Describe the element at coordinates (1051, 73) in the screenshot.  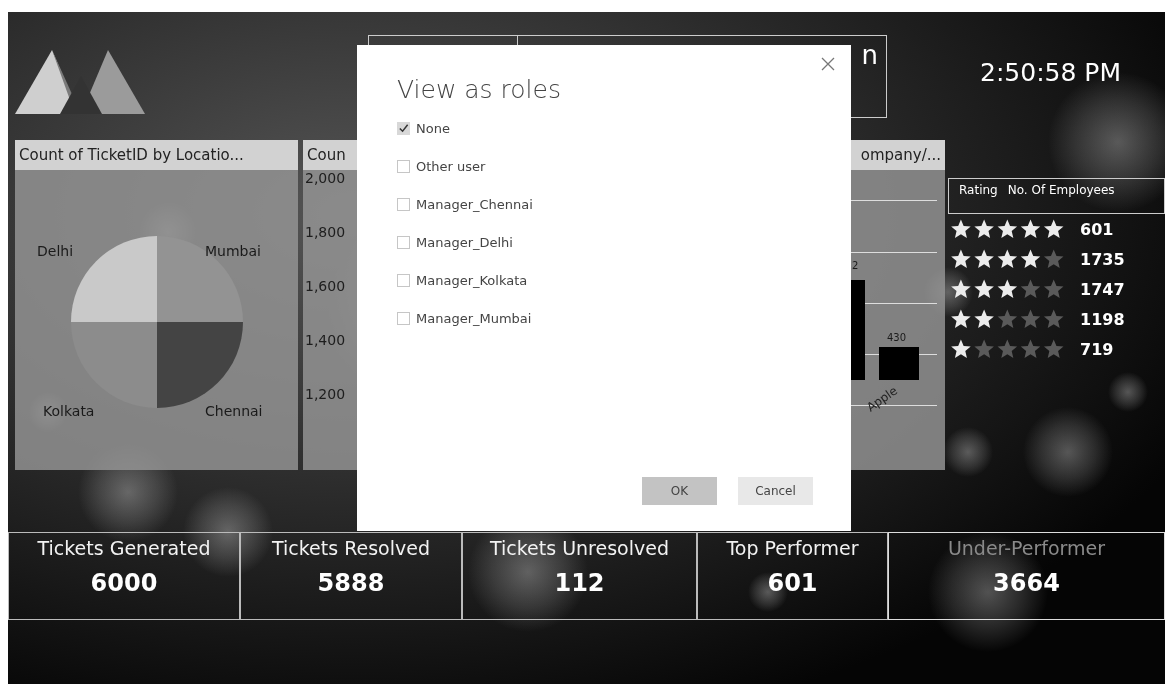
I see `clock-time: 2:50:58 PM` at that location.